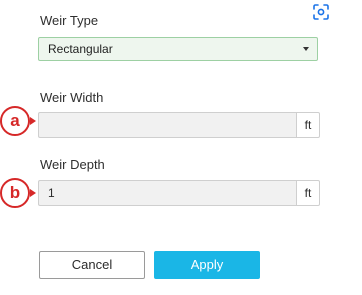  What do you see at coordinates (167, 193) in the screenshot?
I see `weir-depth-input: 1` at bounding box center [167, 193].